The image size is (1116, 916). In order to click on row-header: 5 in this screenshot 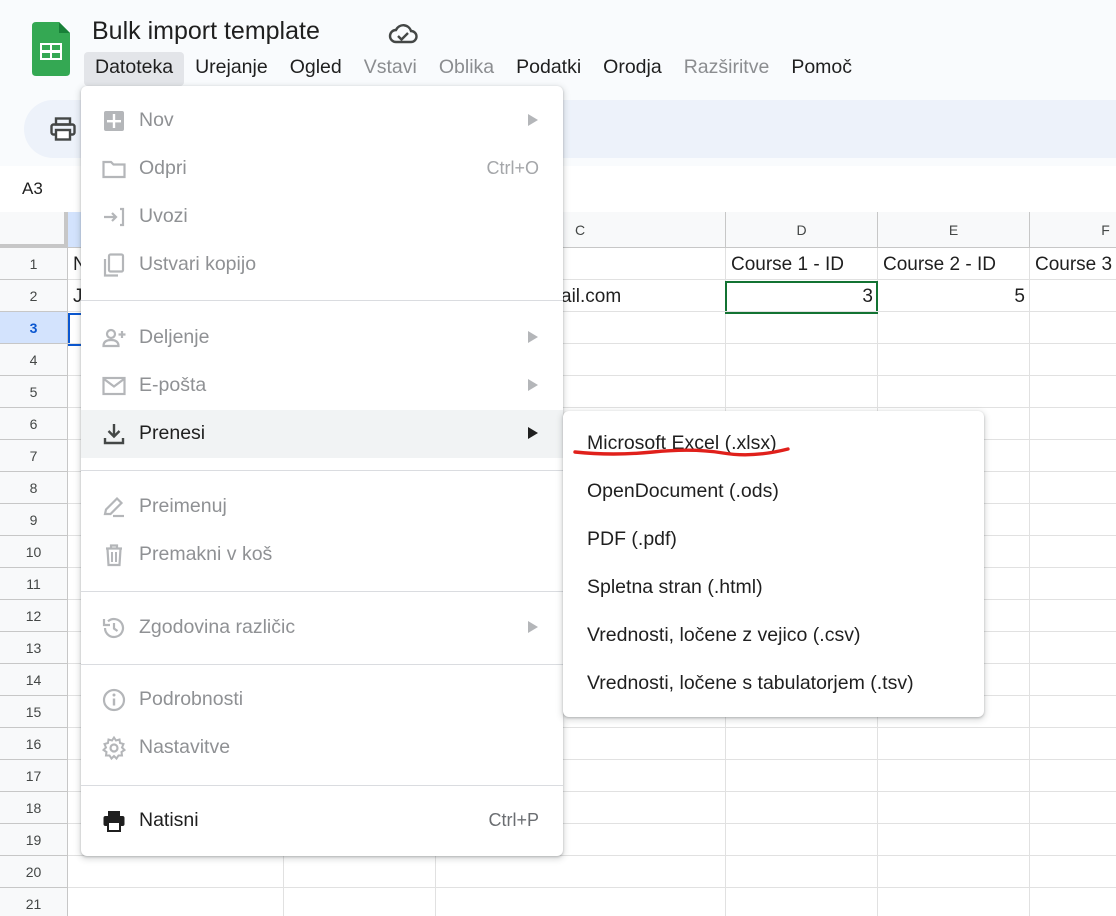, I will do `click(34, 392)`.